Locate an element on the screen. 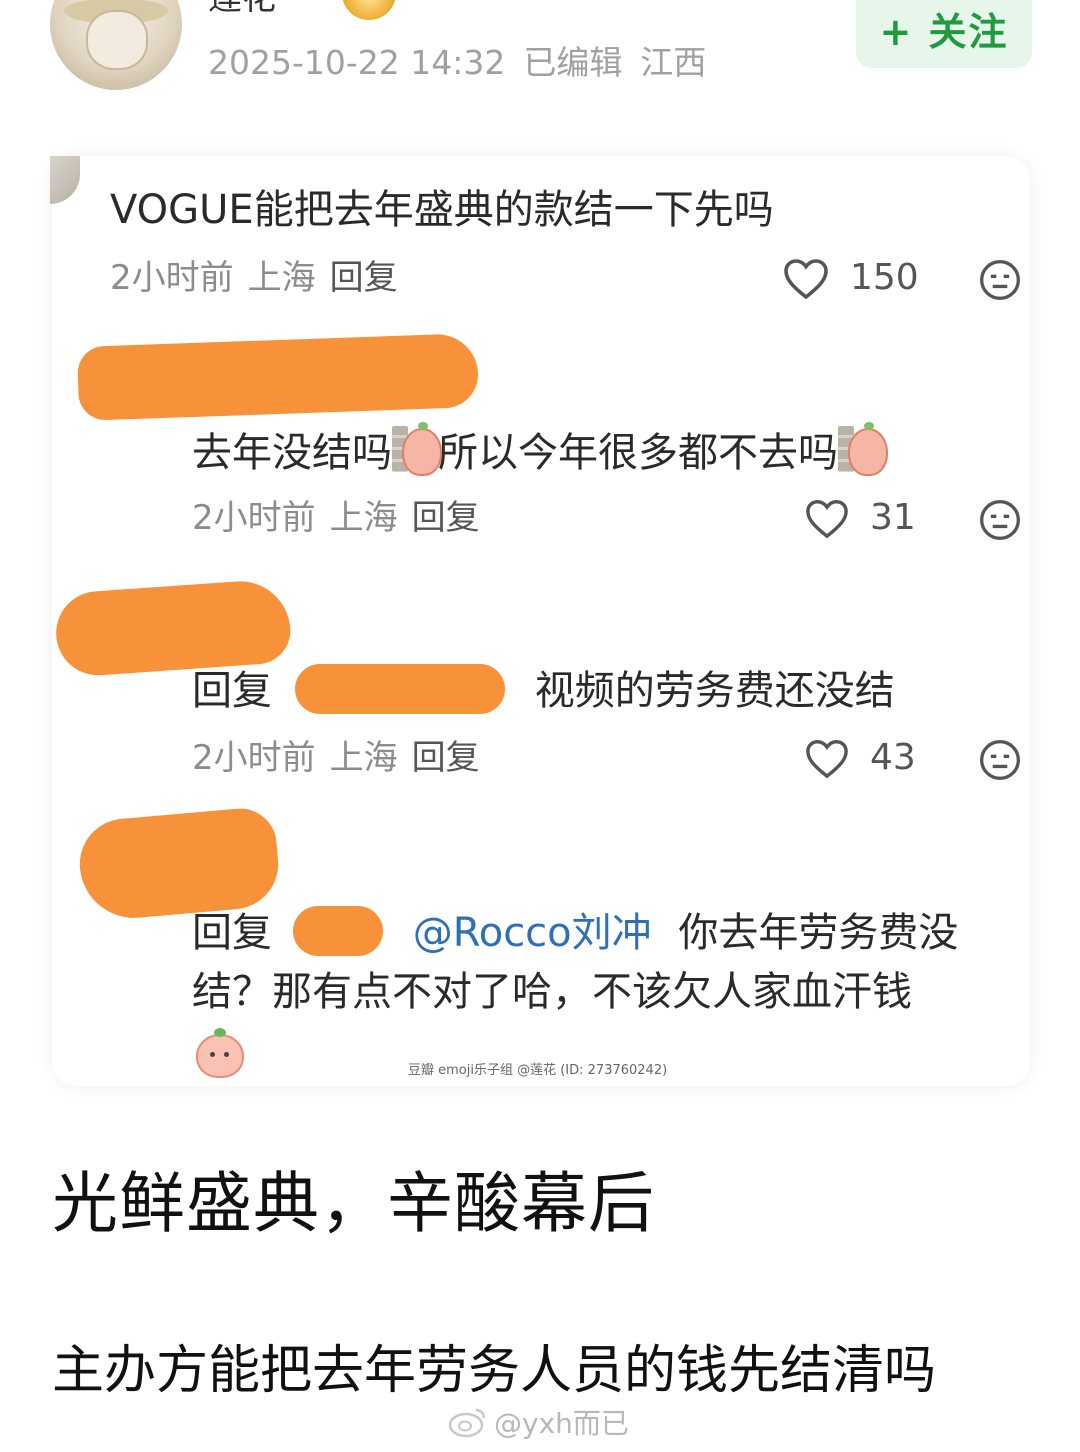  post-body: 主办方能把去年劳务人员的钱先结清吗 is located at coordinates (494, 1371).